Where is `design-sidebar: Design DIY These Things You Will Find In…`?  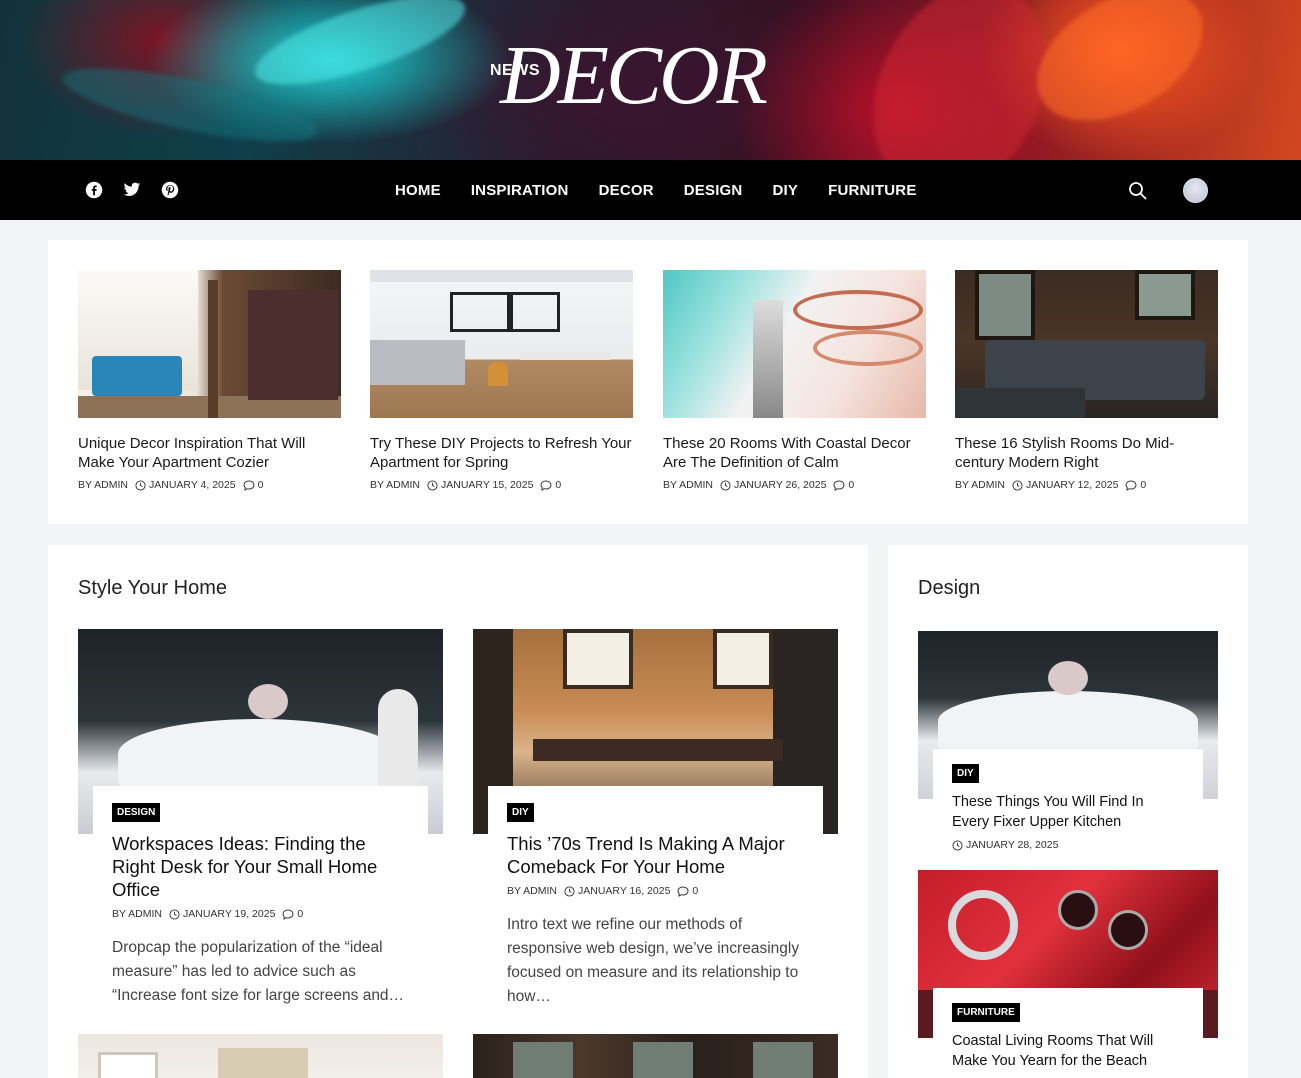
design-sidebar: Design DIY These Things You Will Find In… is located at coordinates (1068, 811).